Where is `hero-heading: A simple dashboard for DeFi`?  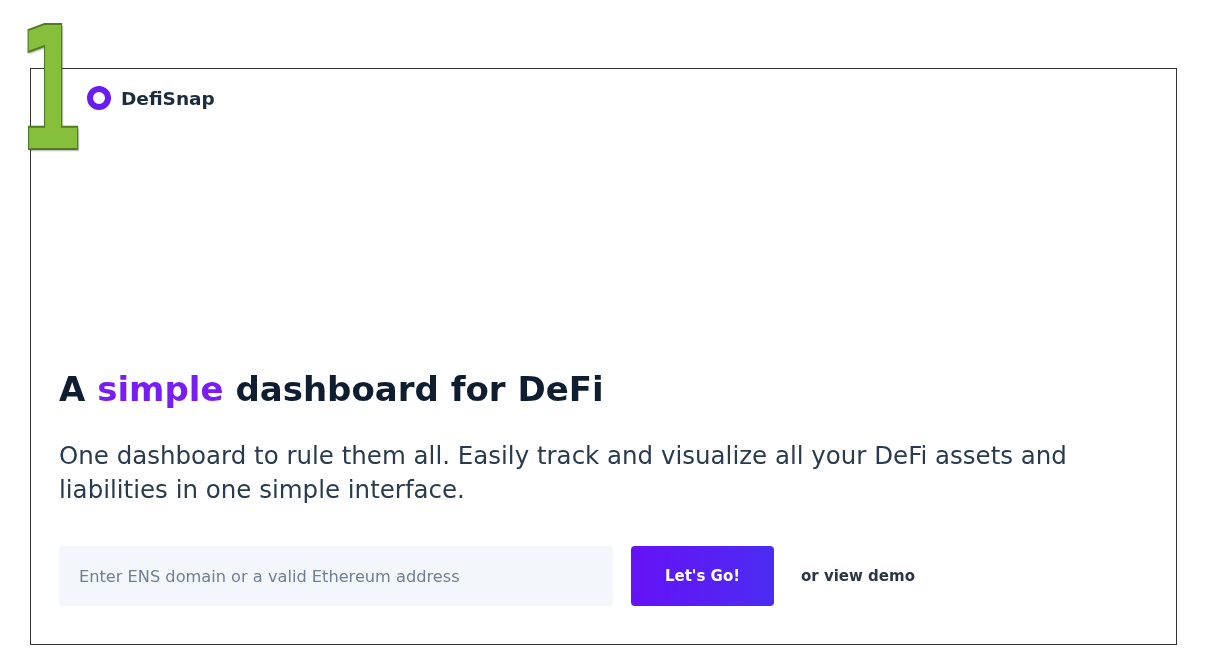
hero-heading: A simple dashboard for DeFi is located at coordinates (332, 389).